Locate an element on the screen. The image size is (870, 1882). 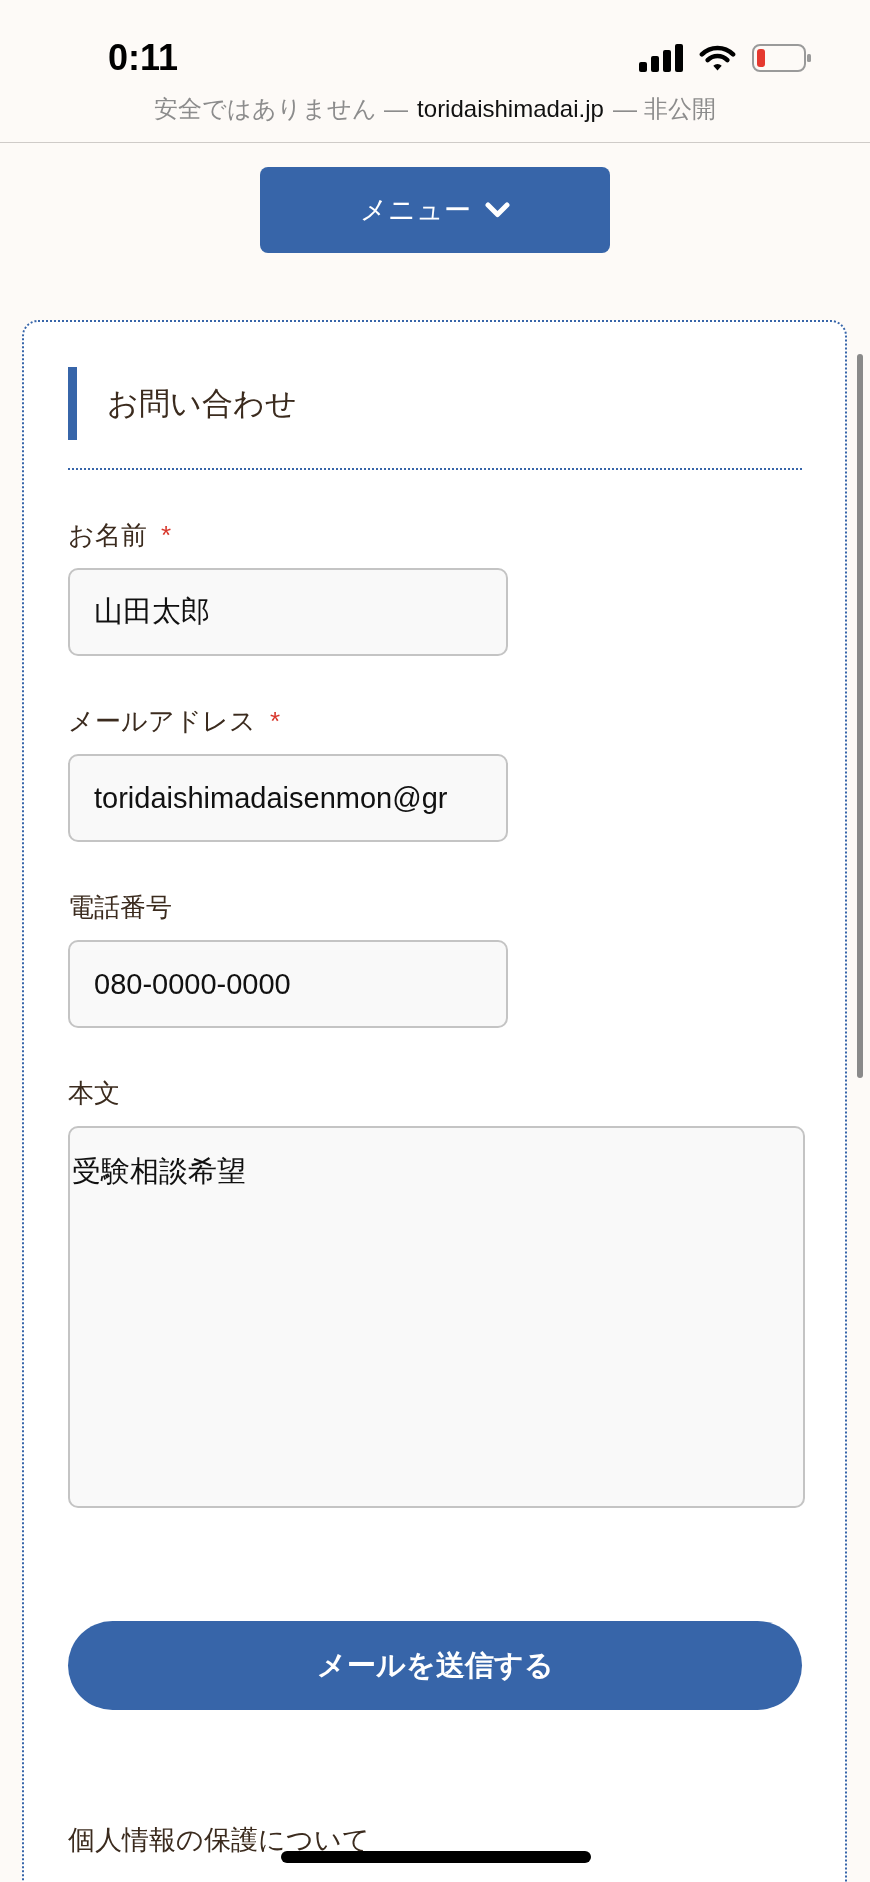
signal-icon is located at coordinates (661, 58).